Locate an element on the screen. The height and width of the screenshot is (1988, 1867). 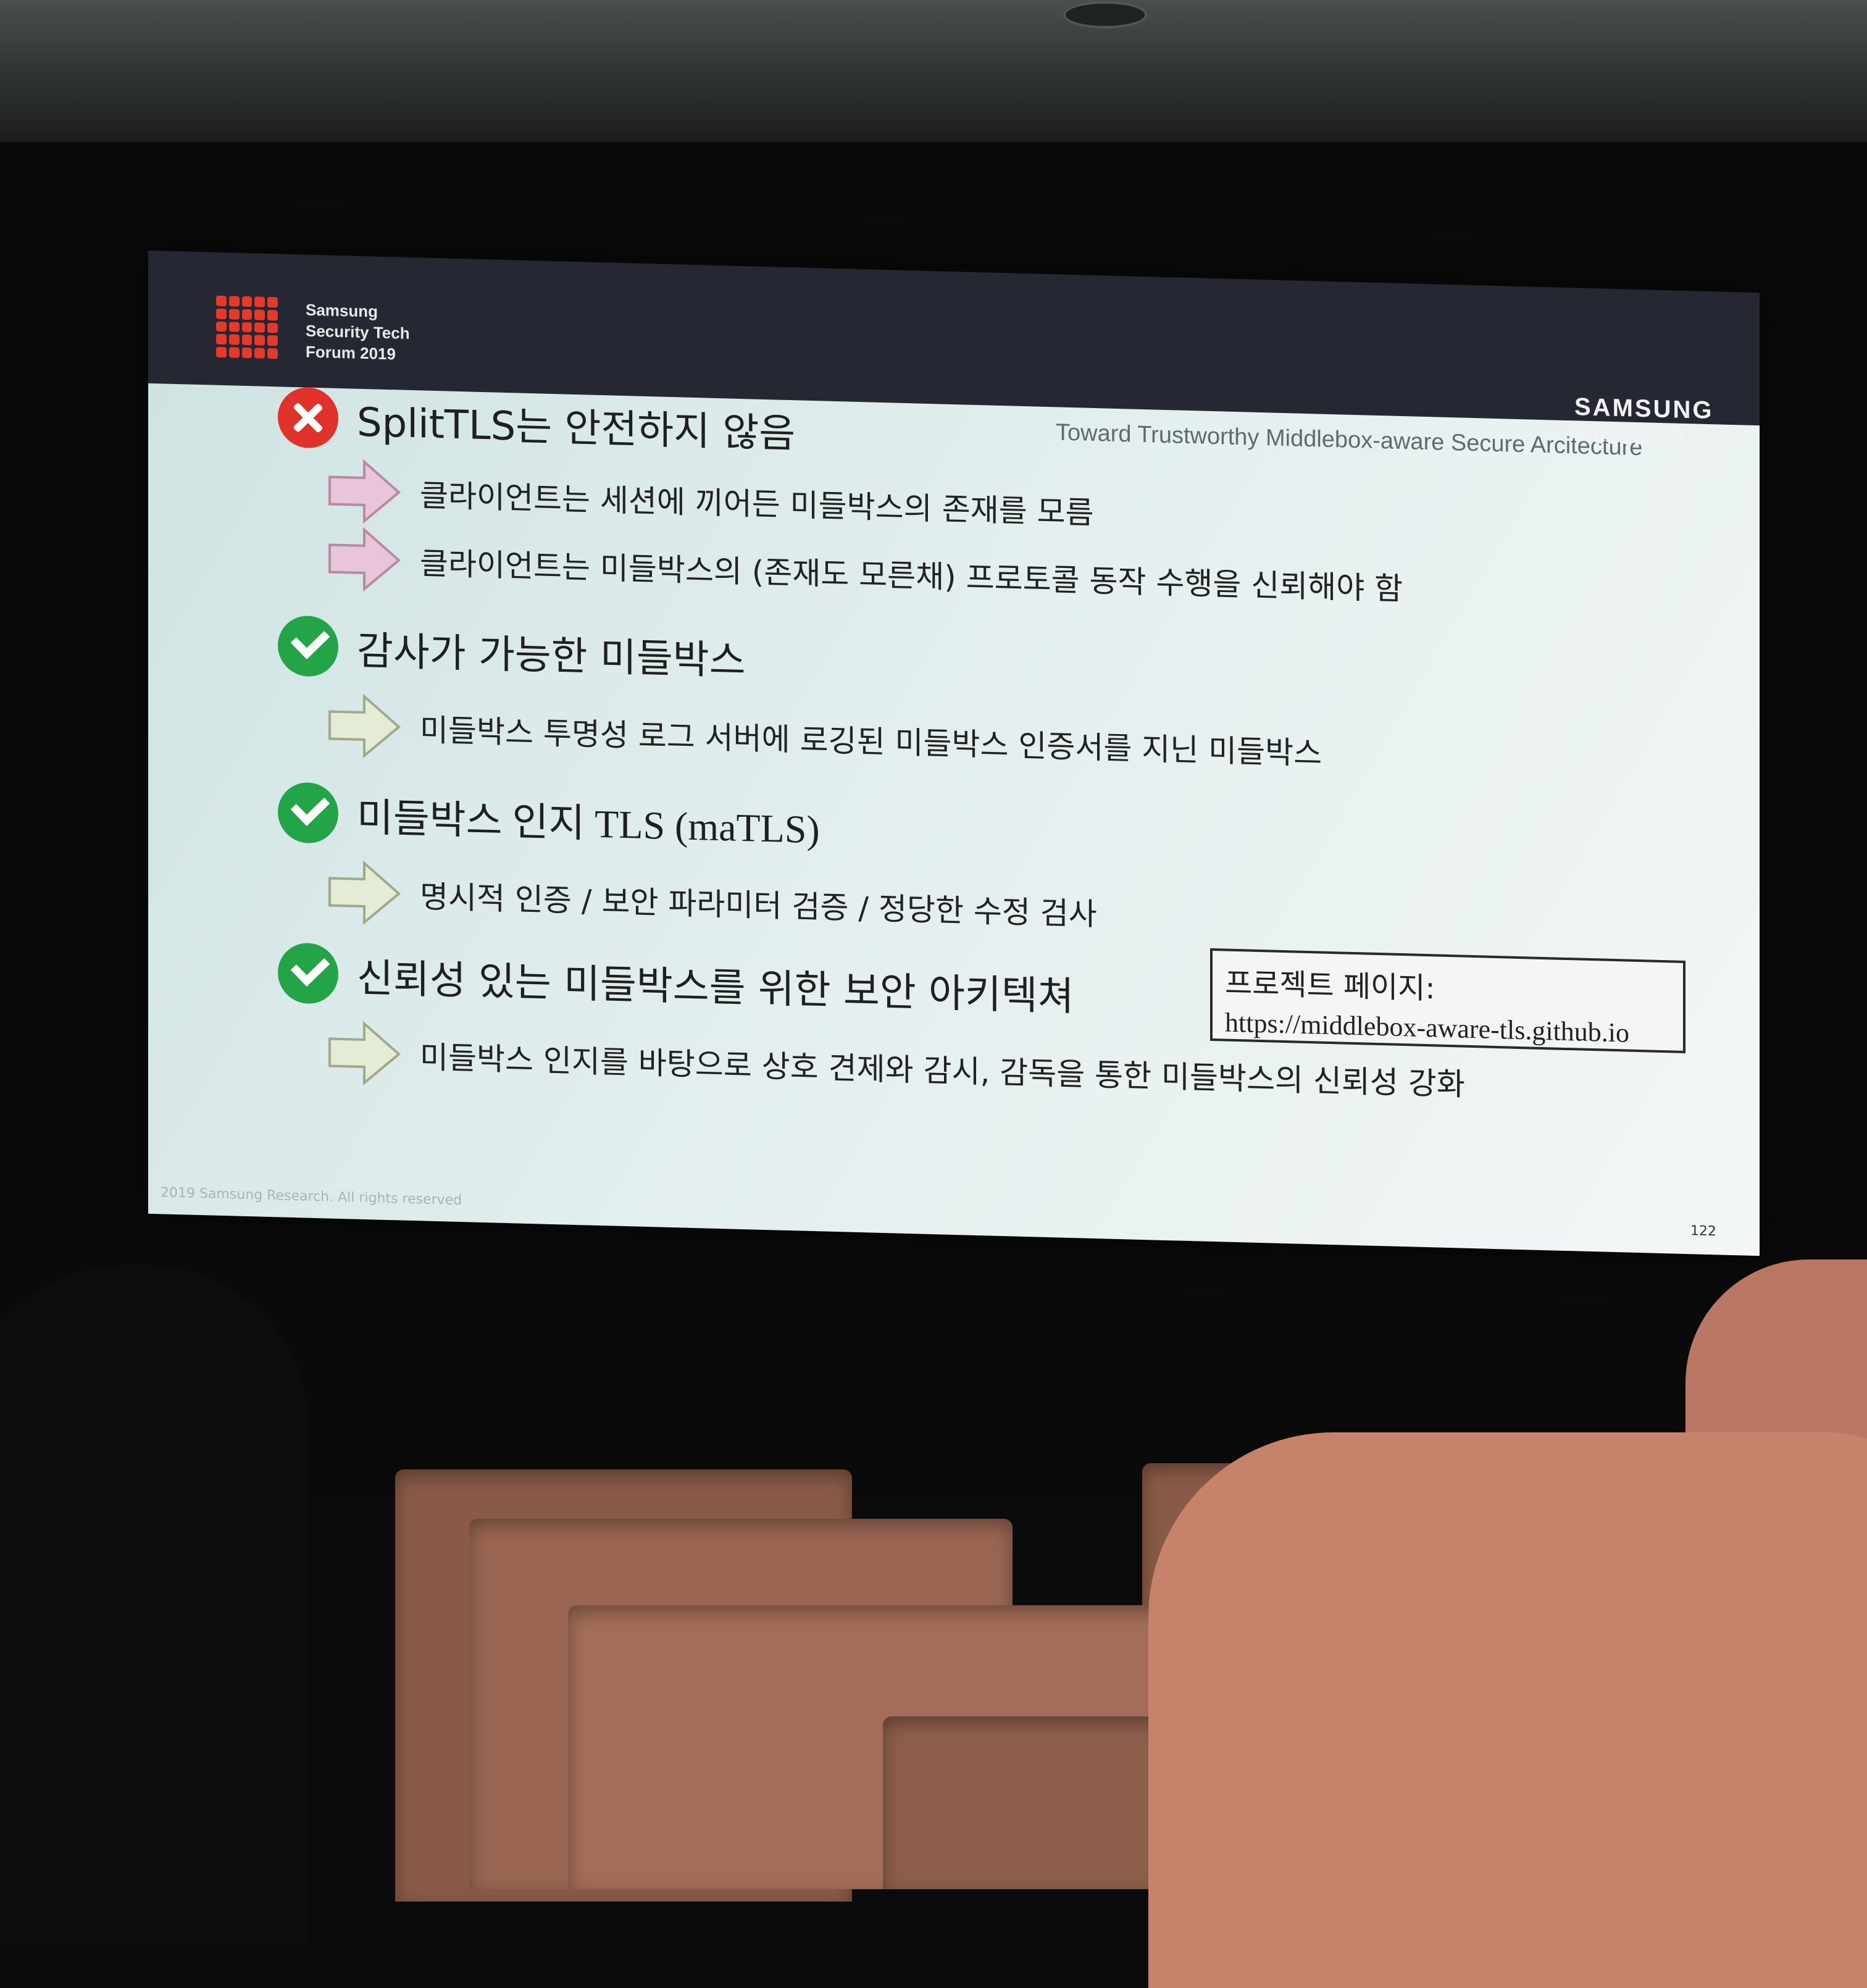
logo-line: Samsung is located at coordinates (342, 310).